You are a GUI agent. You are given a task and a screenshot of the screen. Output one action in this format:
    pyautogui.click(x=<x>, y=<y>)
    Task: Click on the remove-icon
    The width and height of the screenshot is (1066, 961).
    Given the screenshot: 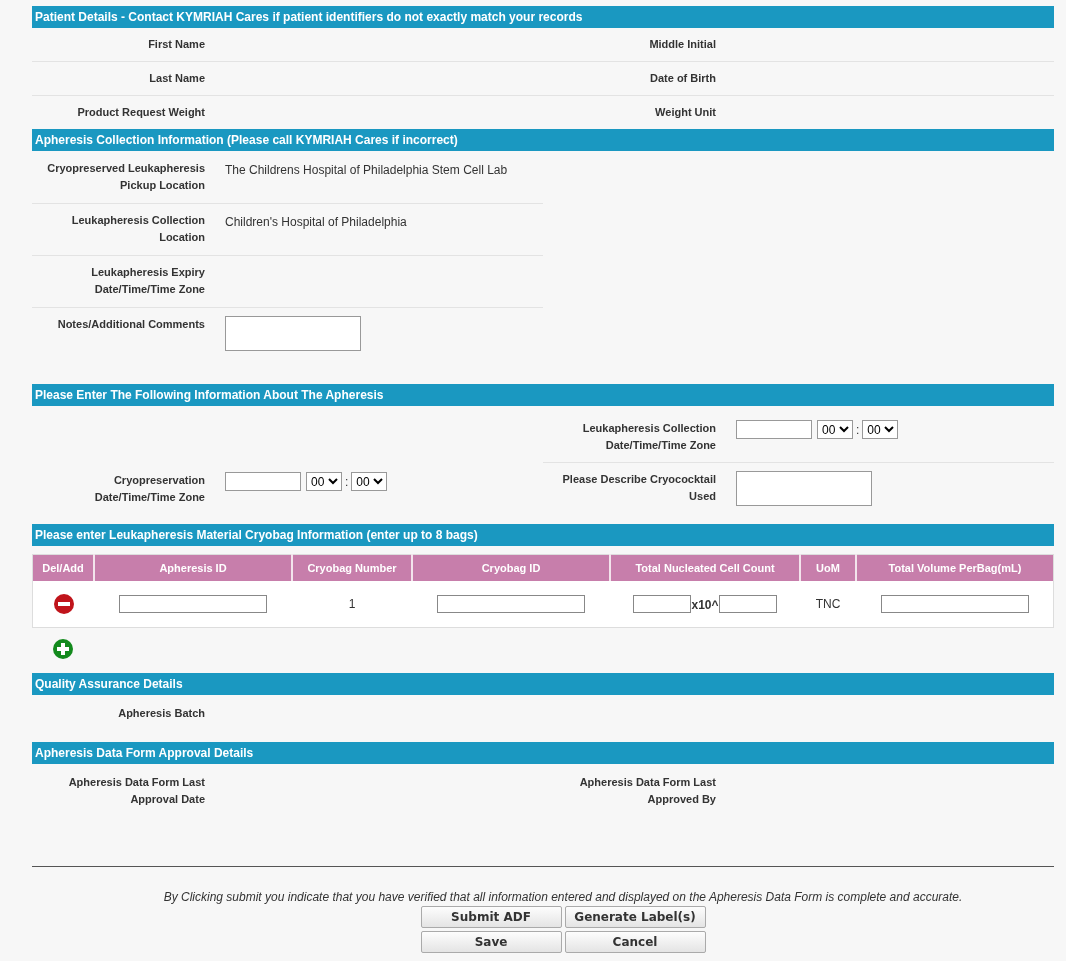 What is the action you would take?
    pyautogui.click(x=63, y=604)
    